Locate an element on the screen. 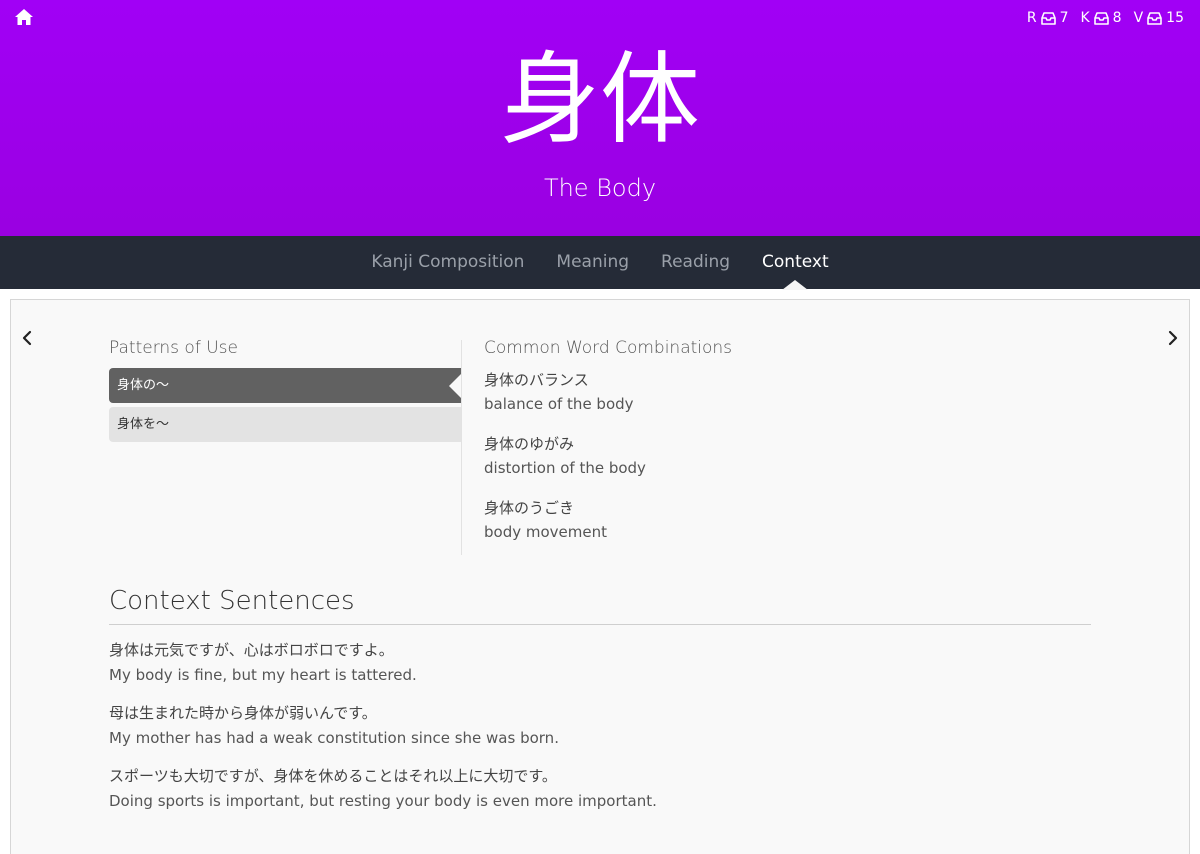  home-icon is located at coordinates (24, 17).